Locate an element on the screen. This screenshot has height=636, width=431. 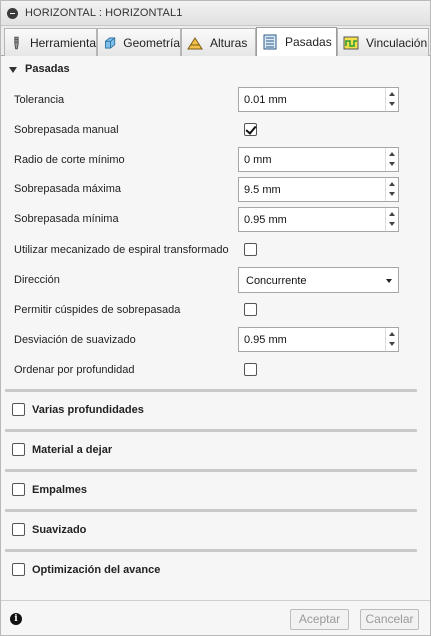
group-multiple-depths: Varias profundidades is located at coordinates (78, 409).